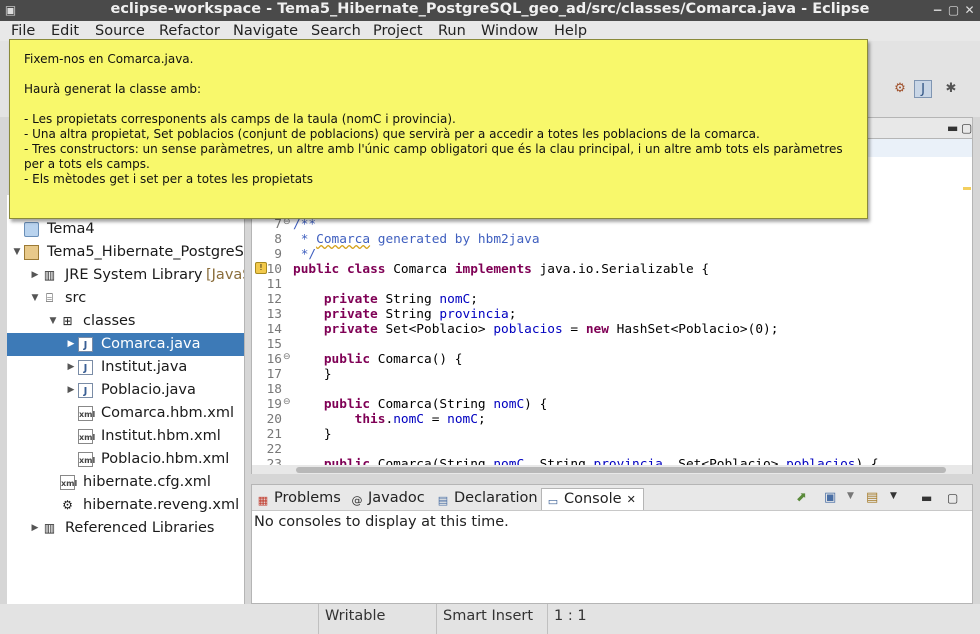 This screenshot has width=980, height=634. I want to click on java-perspective-icon: J, so click(923, 89).